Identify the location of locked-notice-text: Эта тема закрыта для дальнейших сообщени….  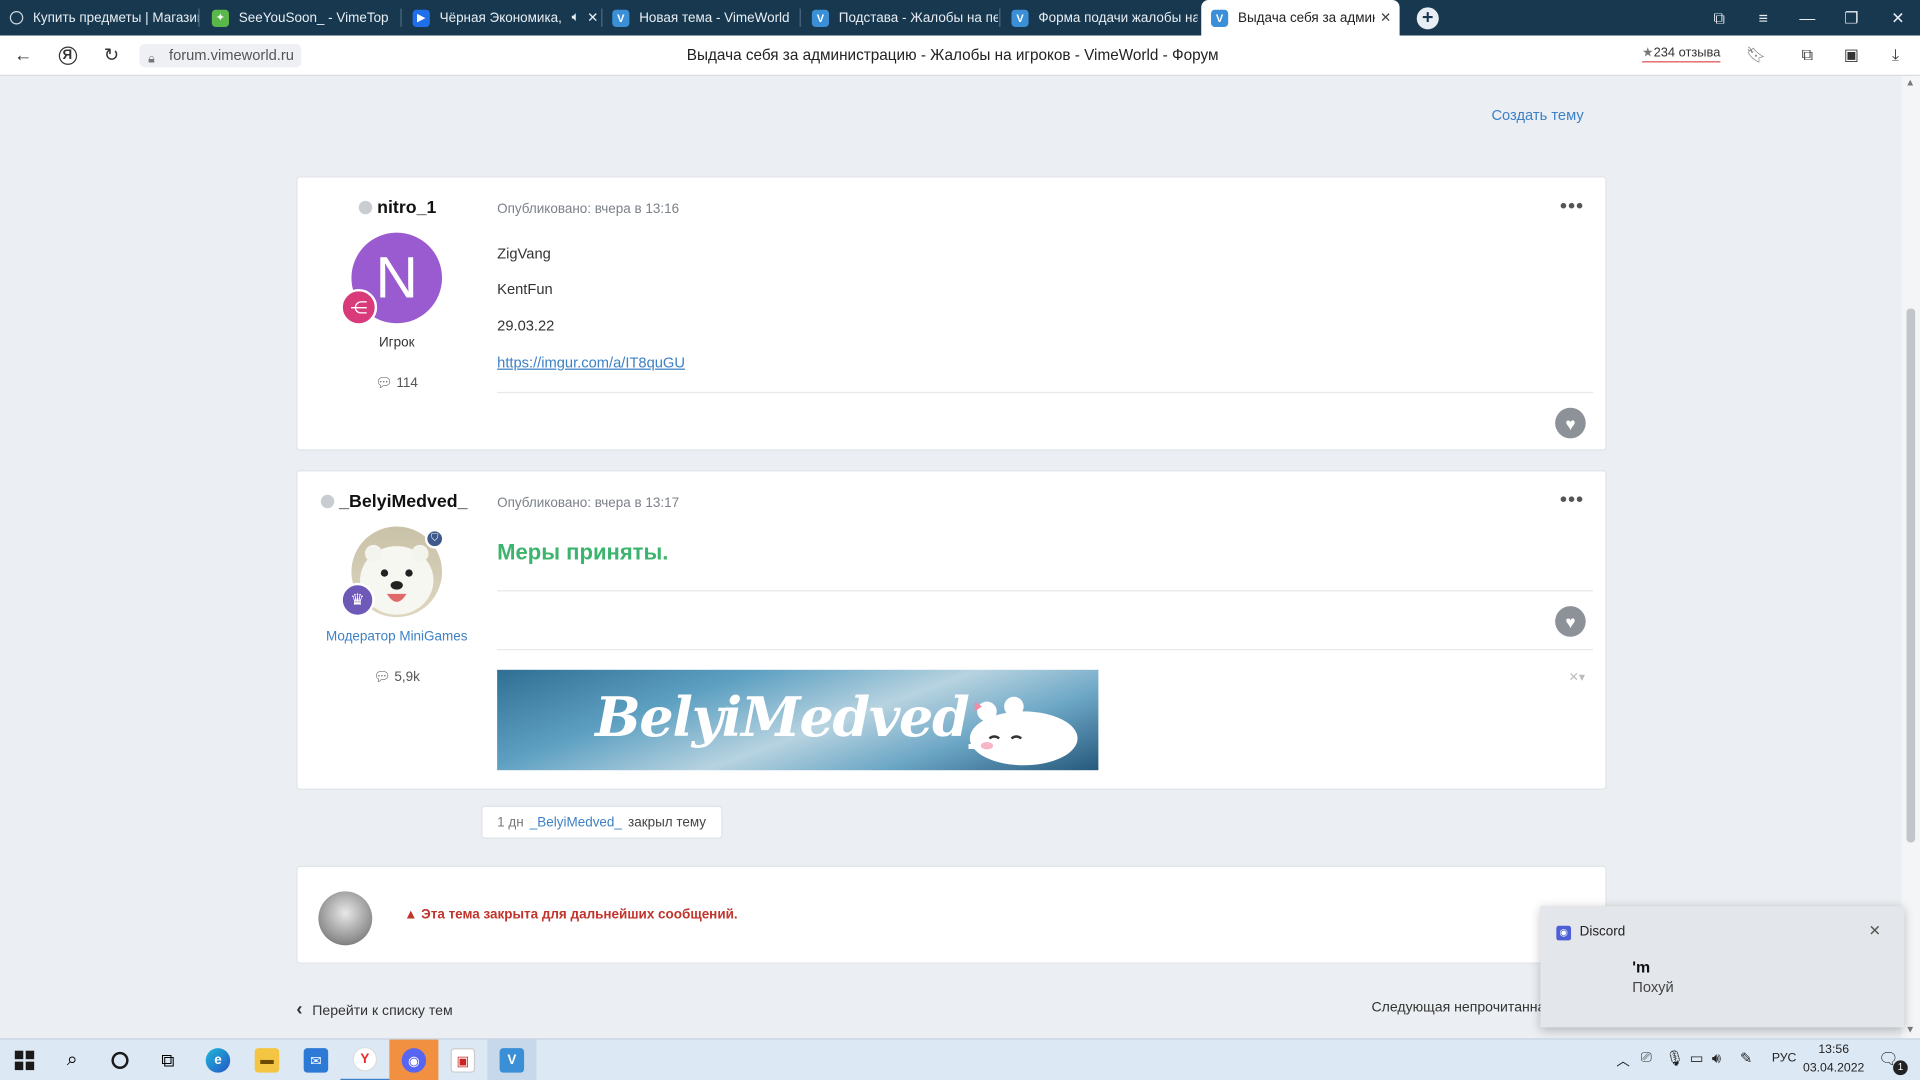
(579, 915).